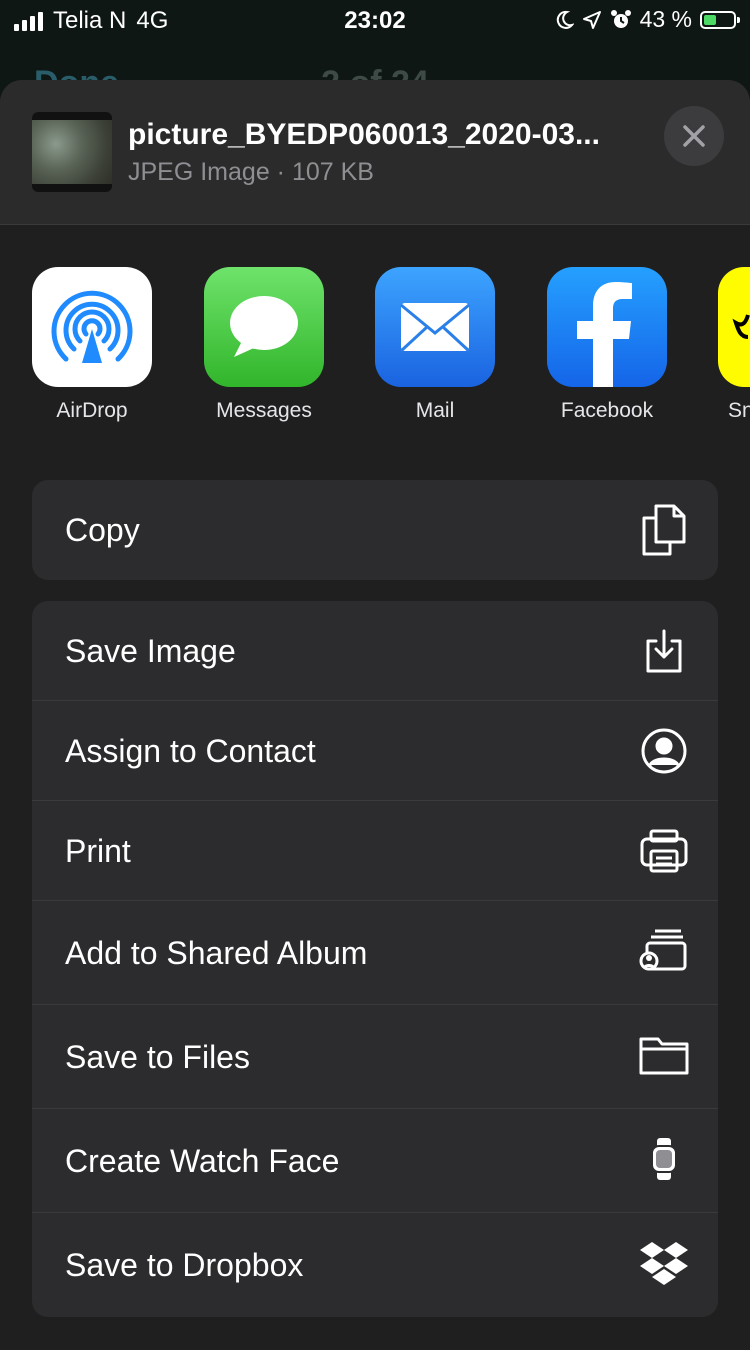 The image size is (750, 1350). I want to click on app-label: AirDrop, so click(92, 410).